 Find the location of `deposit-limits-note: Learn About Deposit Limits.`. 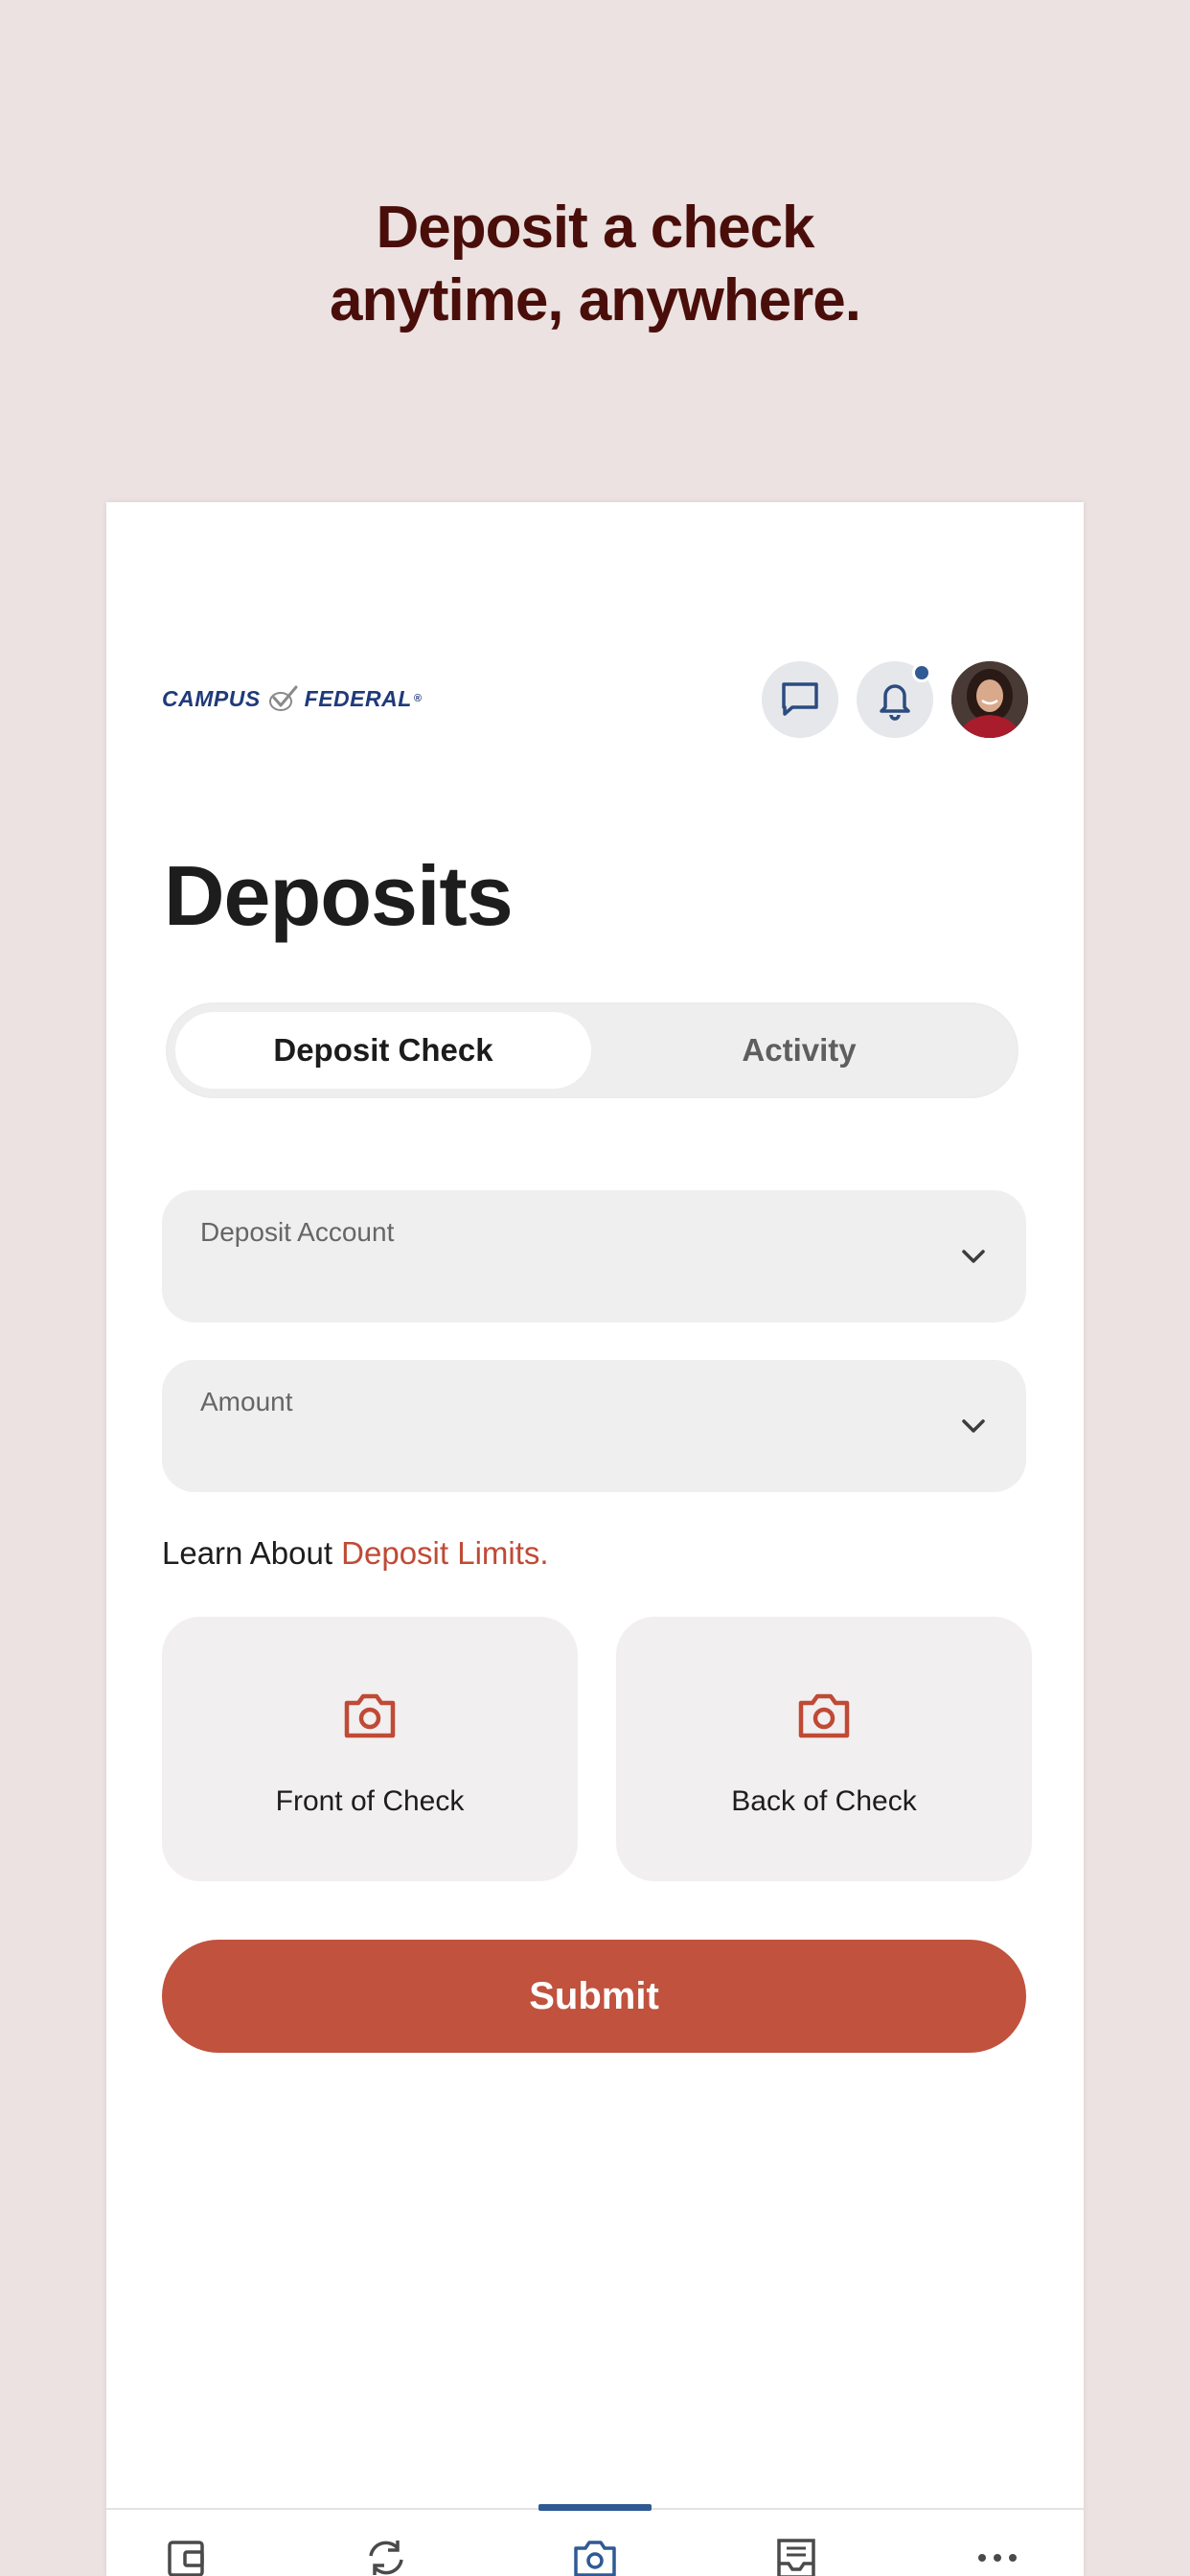

deposit-limits-note: Learn About Deposit Limits. is located at coordinates (356, 1553).